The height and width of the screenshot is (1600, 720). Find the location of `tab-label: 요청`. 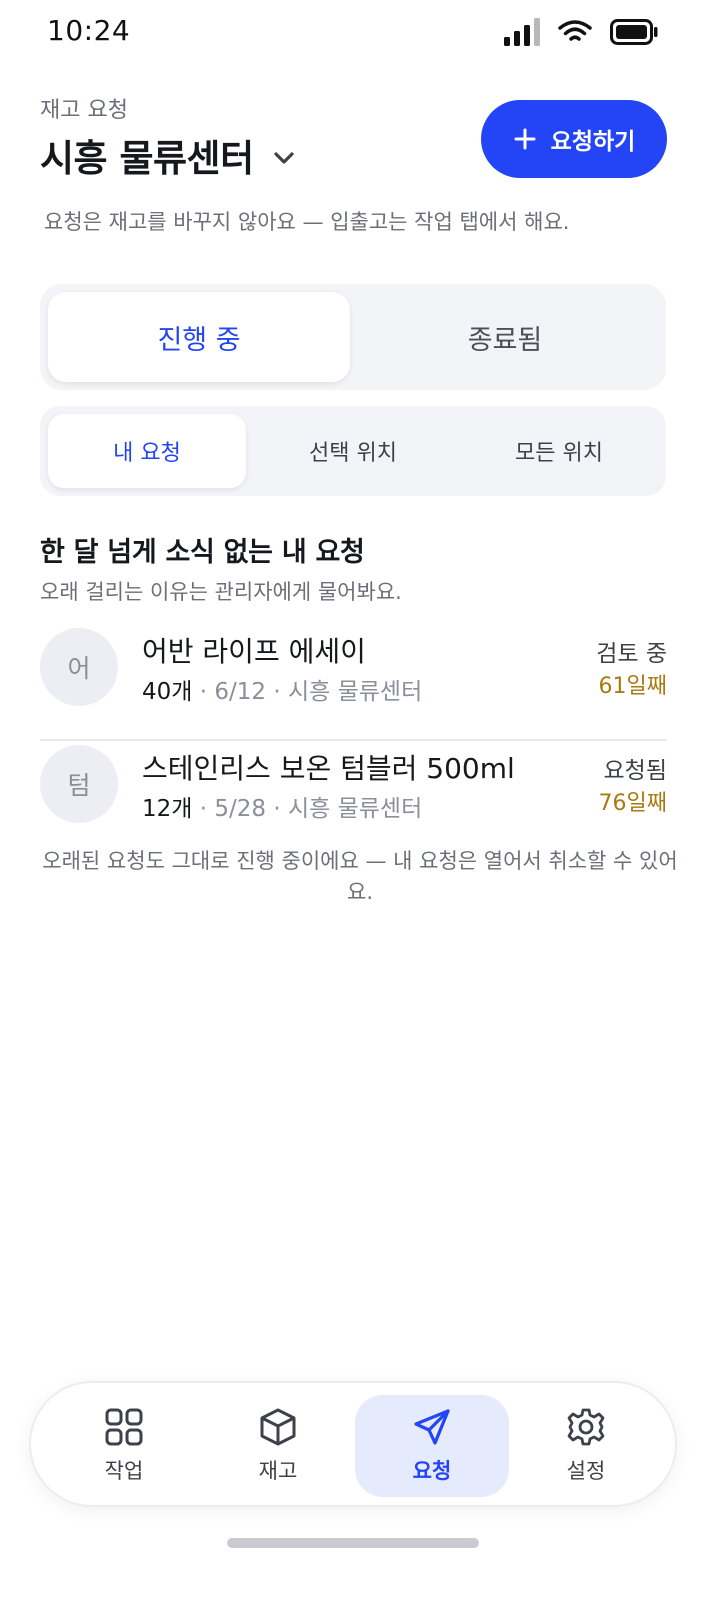

tab-label: 요청 is located at coordinates (432, 1471).